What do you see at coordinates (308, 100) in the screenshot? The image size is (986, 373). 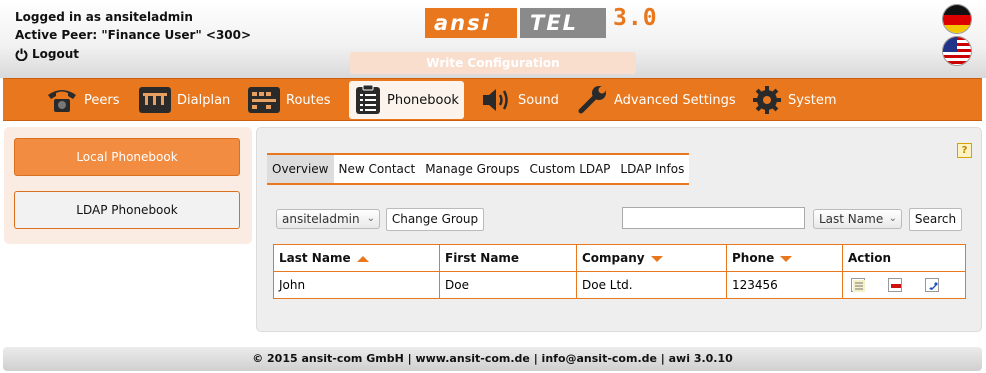 I see `nav-routes-label: Routes` at bounding box center [308, 100].